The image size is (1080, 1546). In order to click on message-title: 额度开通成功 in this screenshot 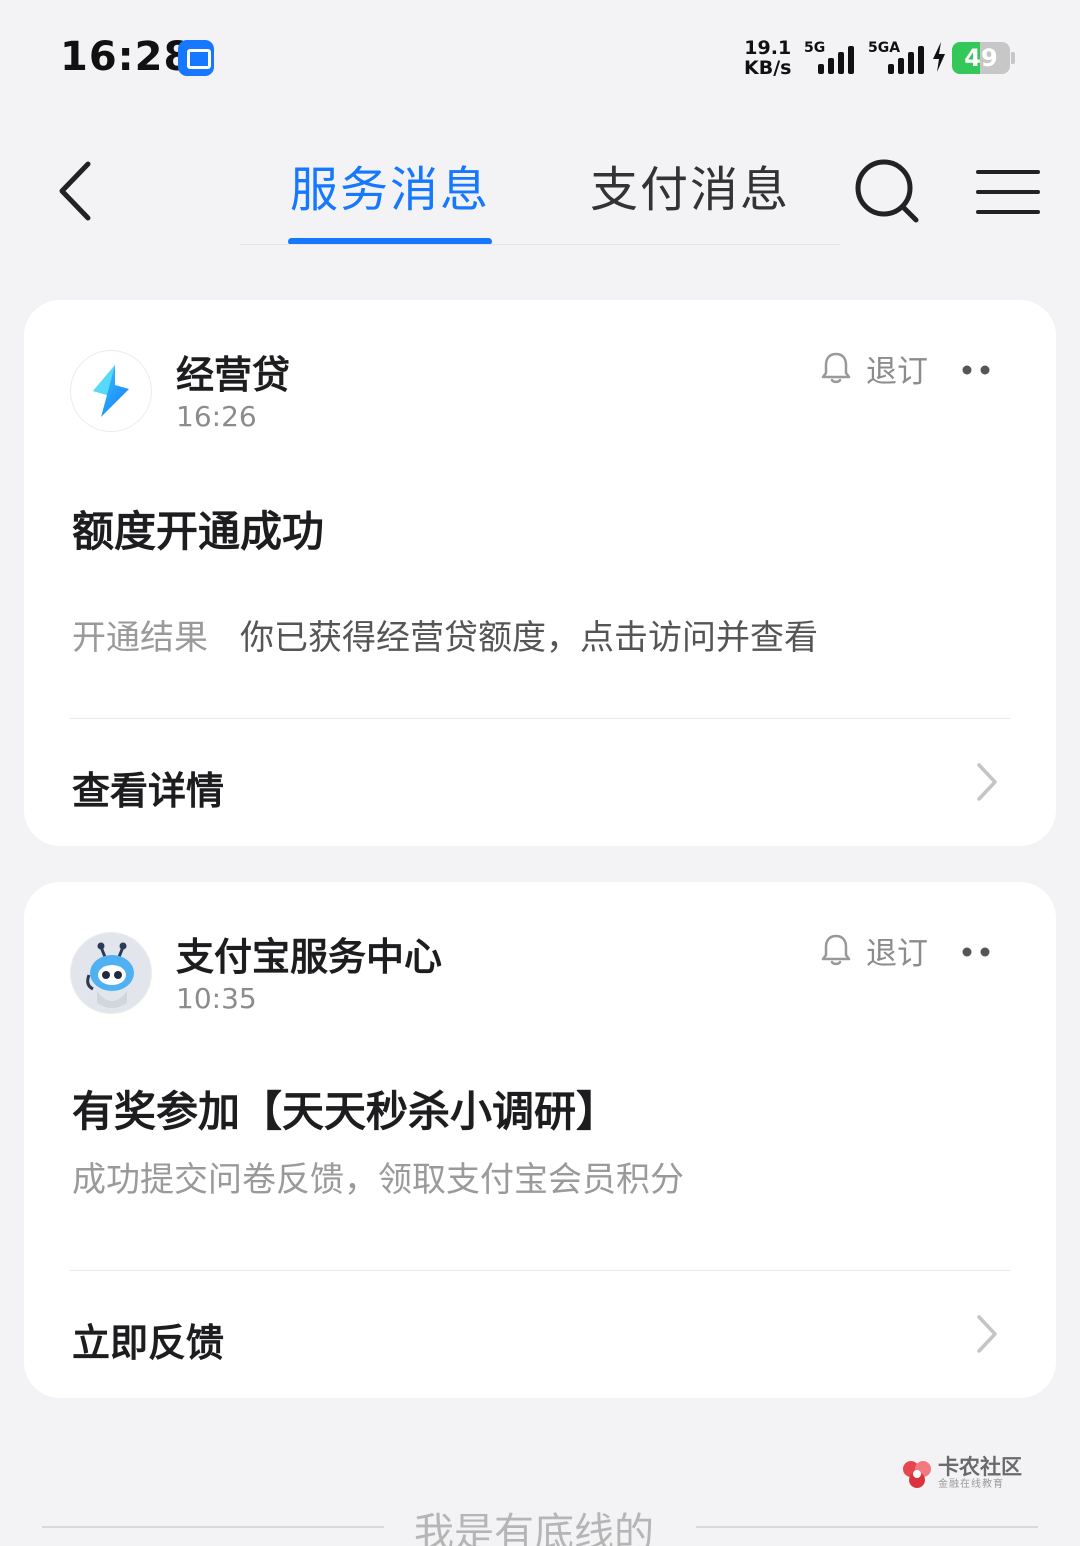, I will do `click(198, 531)`.